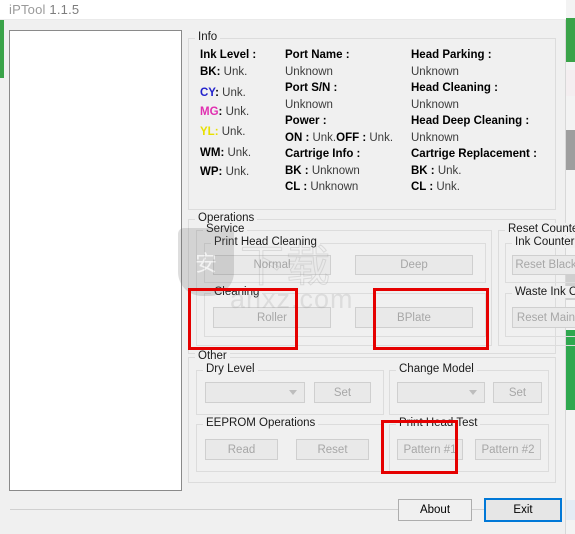  What do you see at coordinates (283, 509) in the screenshot?
I see `footer-divider` at bounding box center [283, 509].